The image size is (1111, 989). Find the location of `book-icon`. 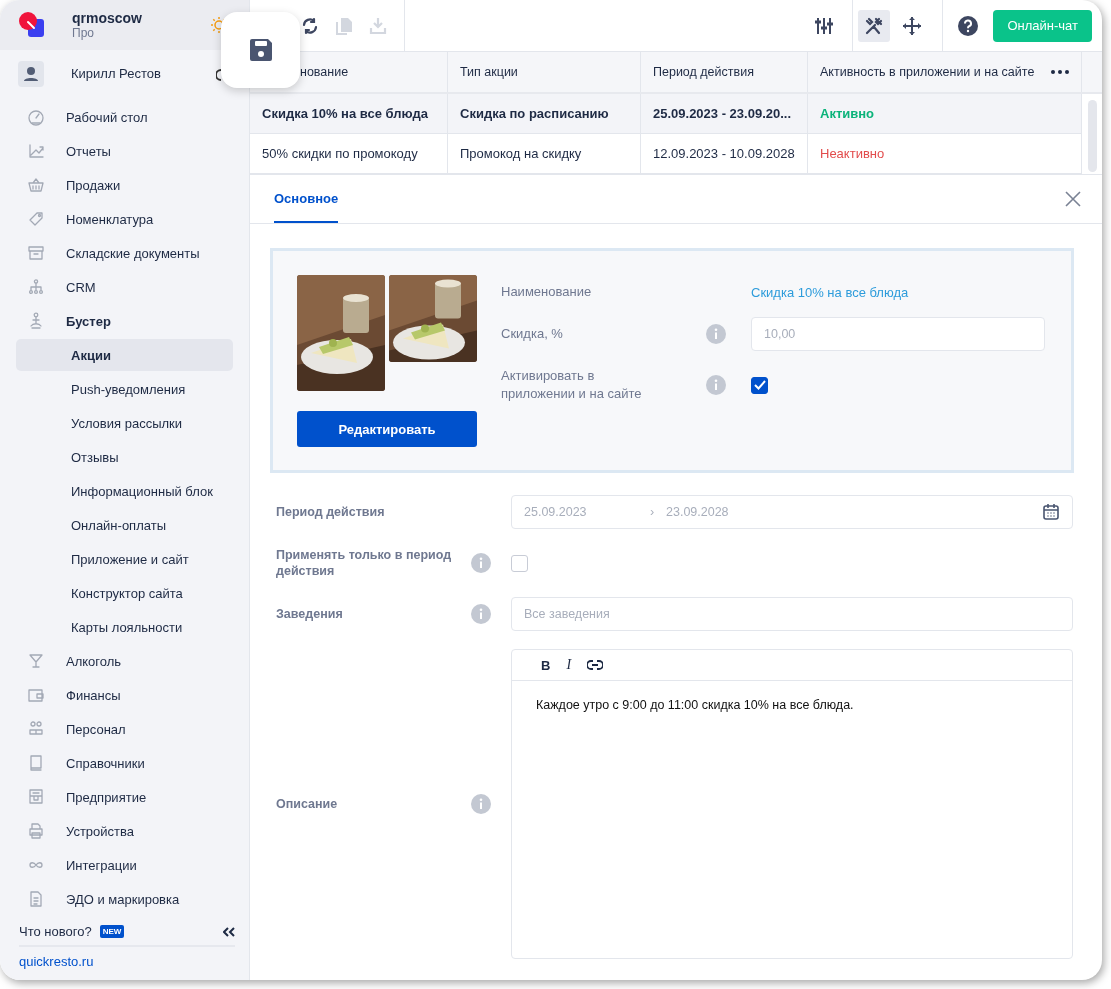

book-icon is located at coordinates (36, 763).